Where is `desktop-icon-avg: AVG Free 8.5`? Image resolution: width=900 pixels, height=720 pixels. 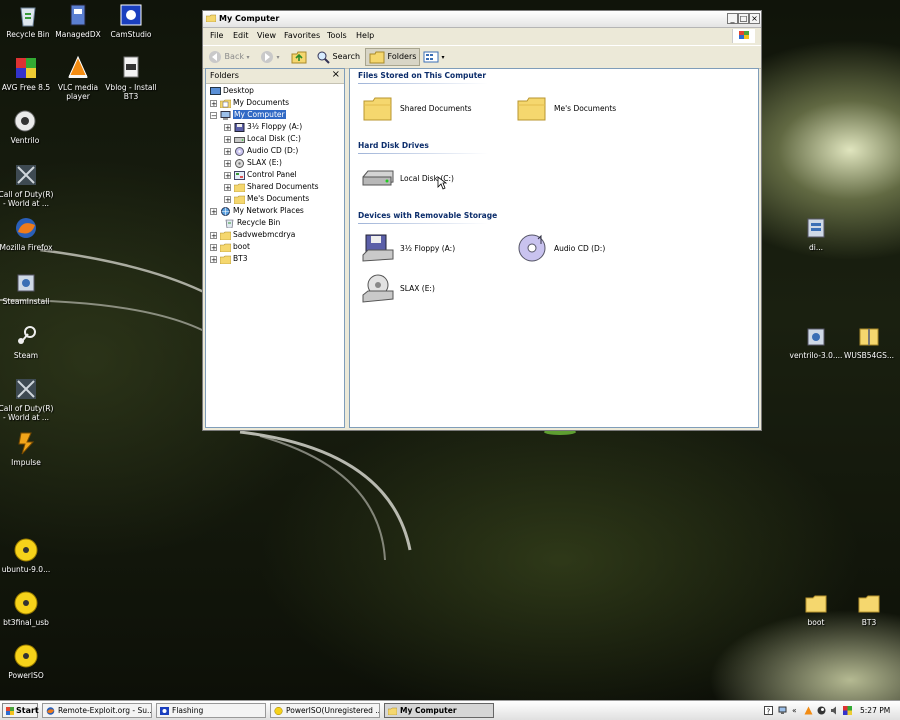 desktop-icon-avg: AVG Free 8.5 is located at coordinates (27, 73).